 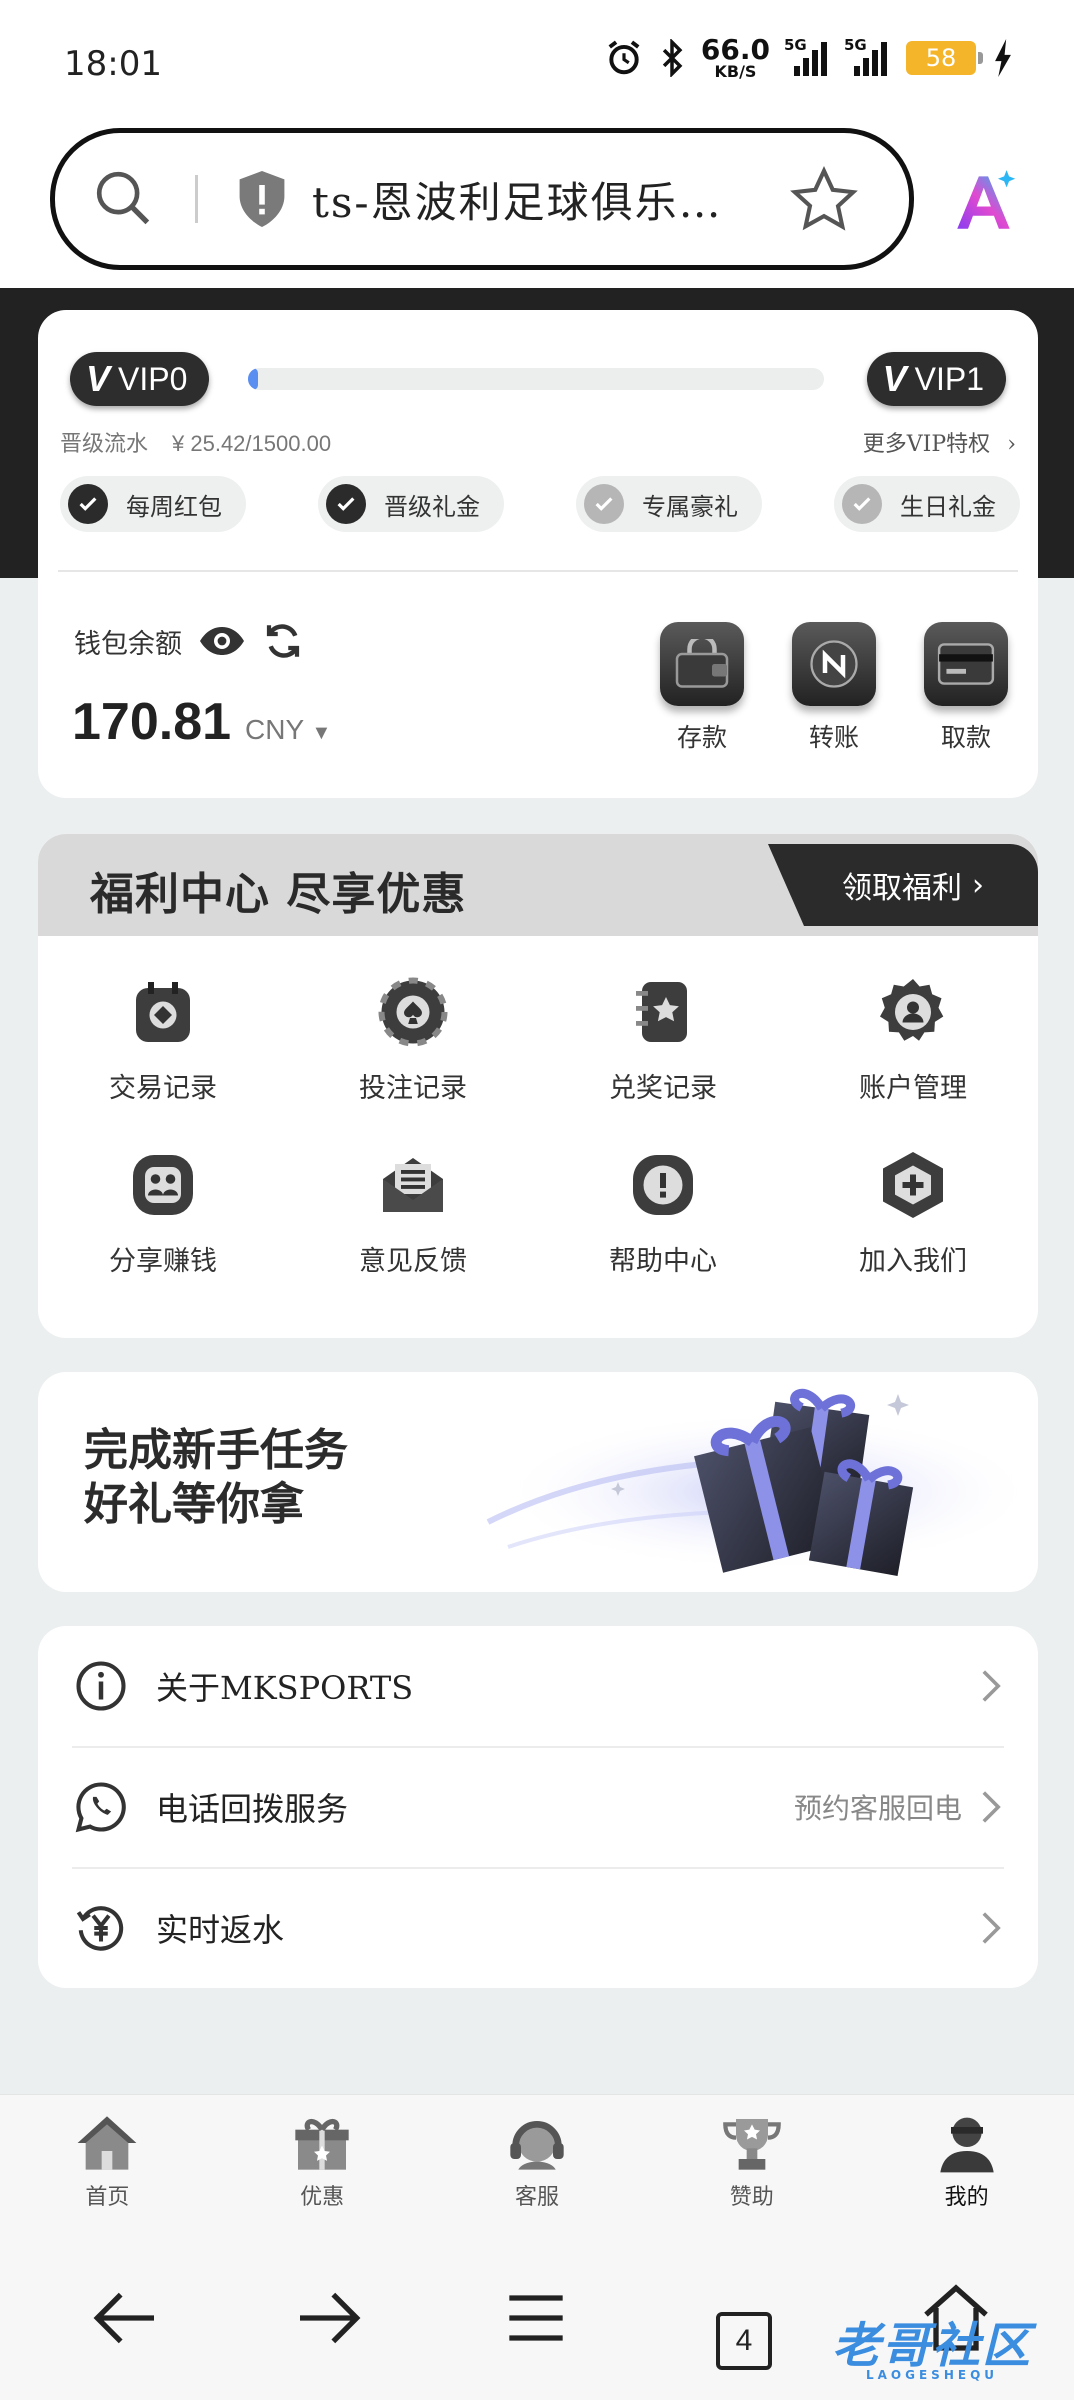 What do you see at coordinates (752, 1482) in the screenshot?
I see `gift-boxes-illustration` at bounding box center [752, 1482].